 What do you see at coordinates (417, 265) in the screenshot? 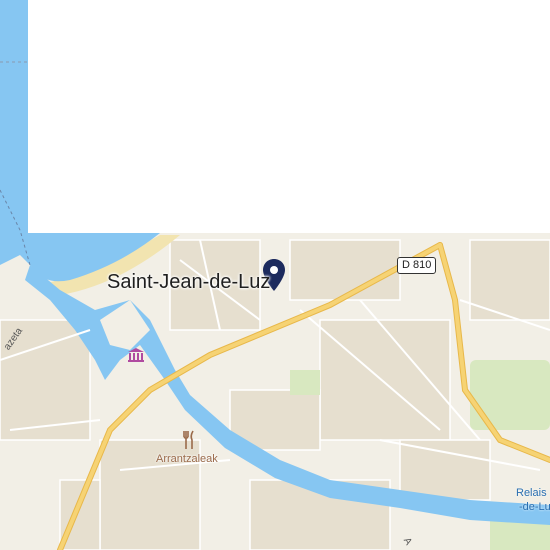
I see `road-shield-d810: D 810` at bounding box center [417, 265].